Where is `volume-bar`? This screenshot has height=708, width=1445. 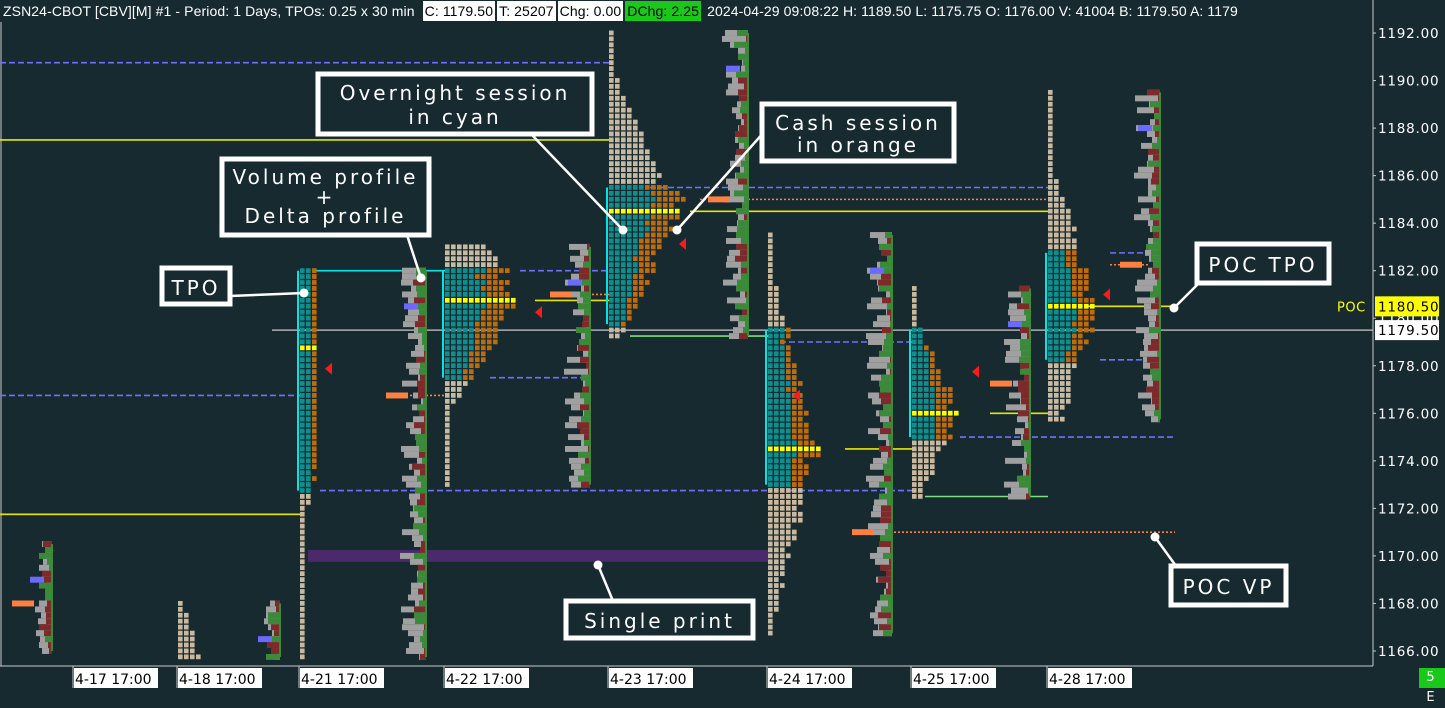 volume-bar is located at coordinates (416, 651).